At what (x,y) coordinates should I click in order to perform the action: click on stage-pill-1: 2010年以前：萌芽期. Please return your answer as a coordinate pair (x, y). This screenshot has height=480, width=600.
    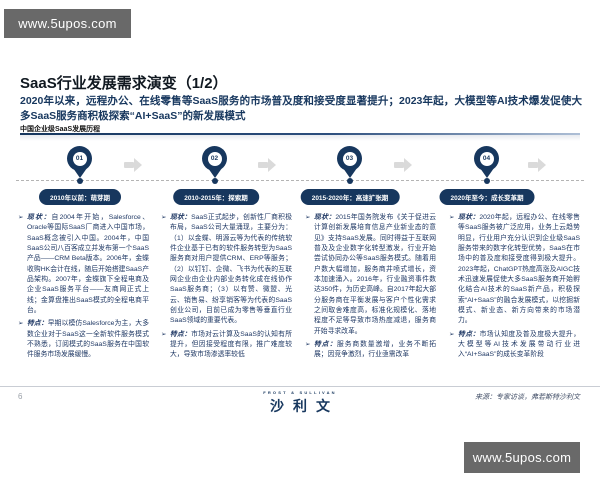
    Looking at the image, I should click on (80, 197).